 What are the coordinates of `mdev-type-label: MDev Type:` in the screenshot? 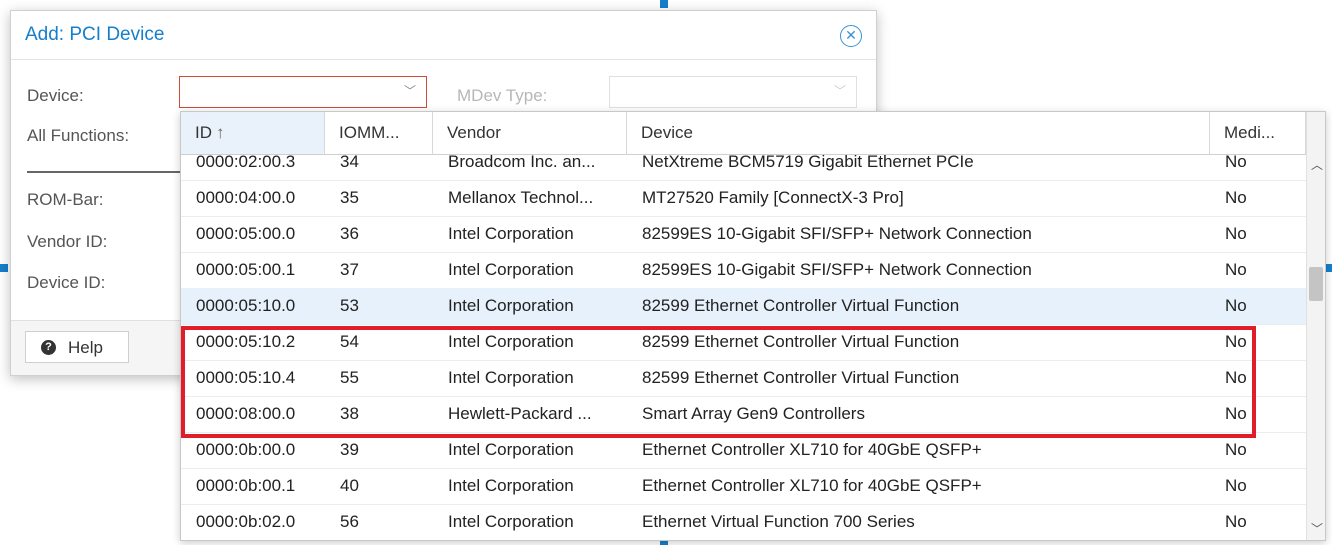 It's located at (502, 95).